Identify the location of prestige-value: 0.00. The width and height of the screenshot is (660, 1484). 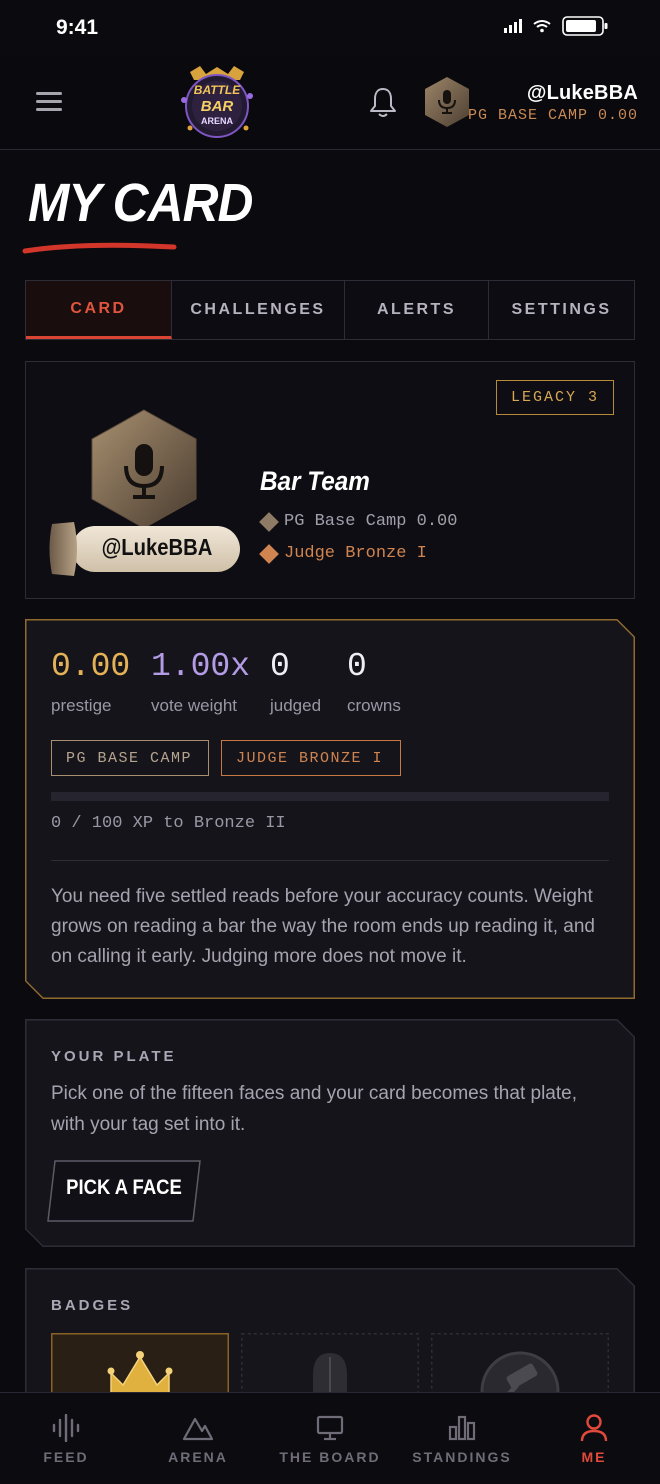
(91, 666).